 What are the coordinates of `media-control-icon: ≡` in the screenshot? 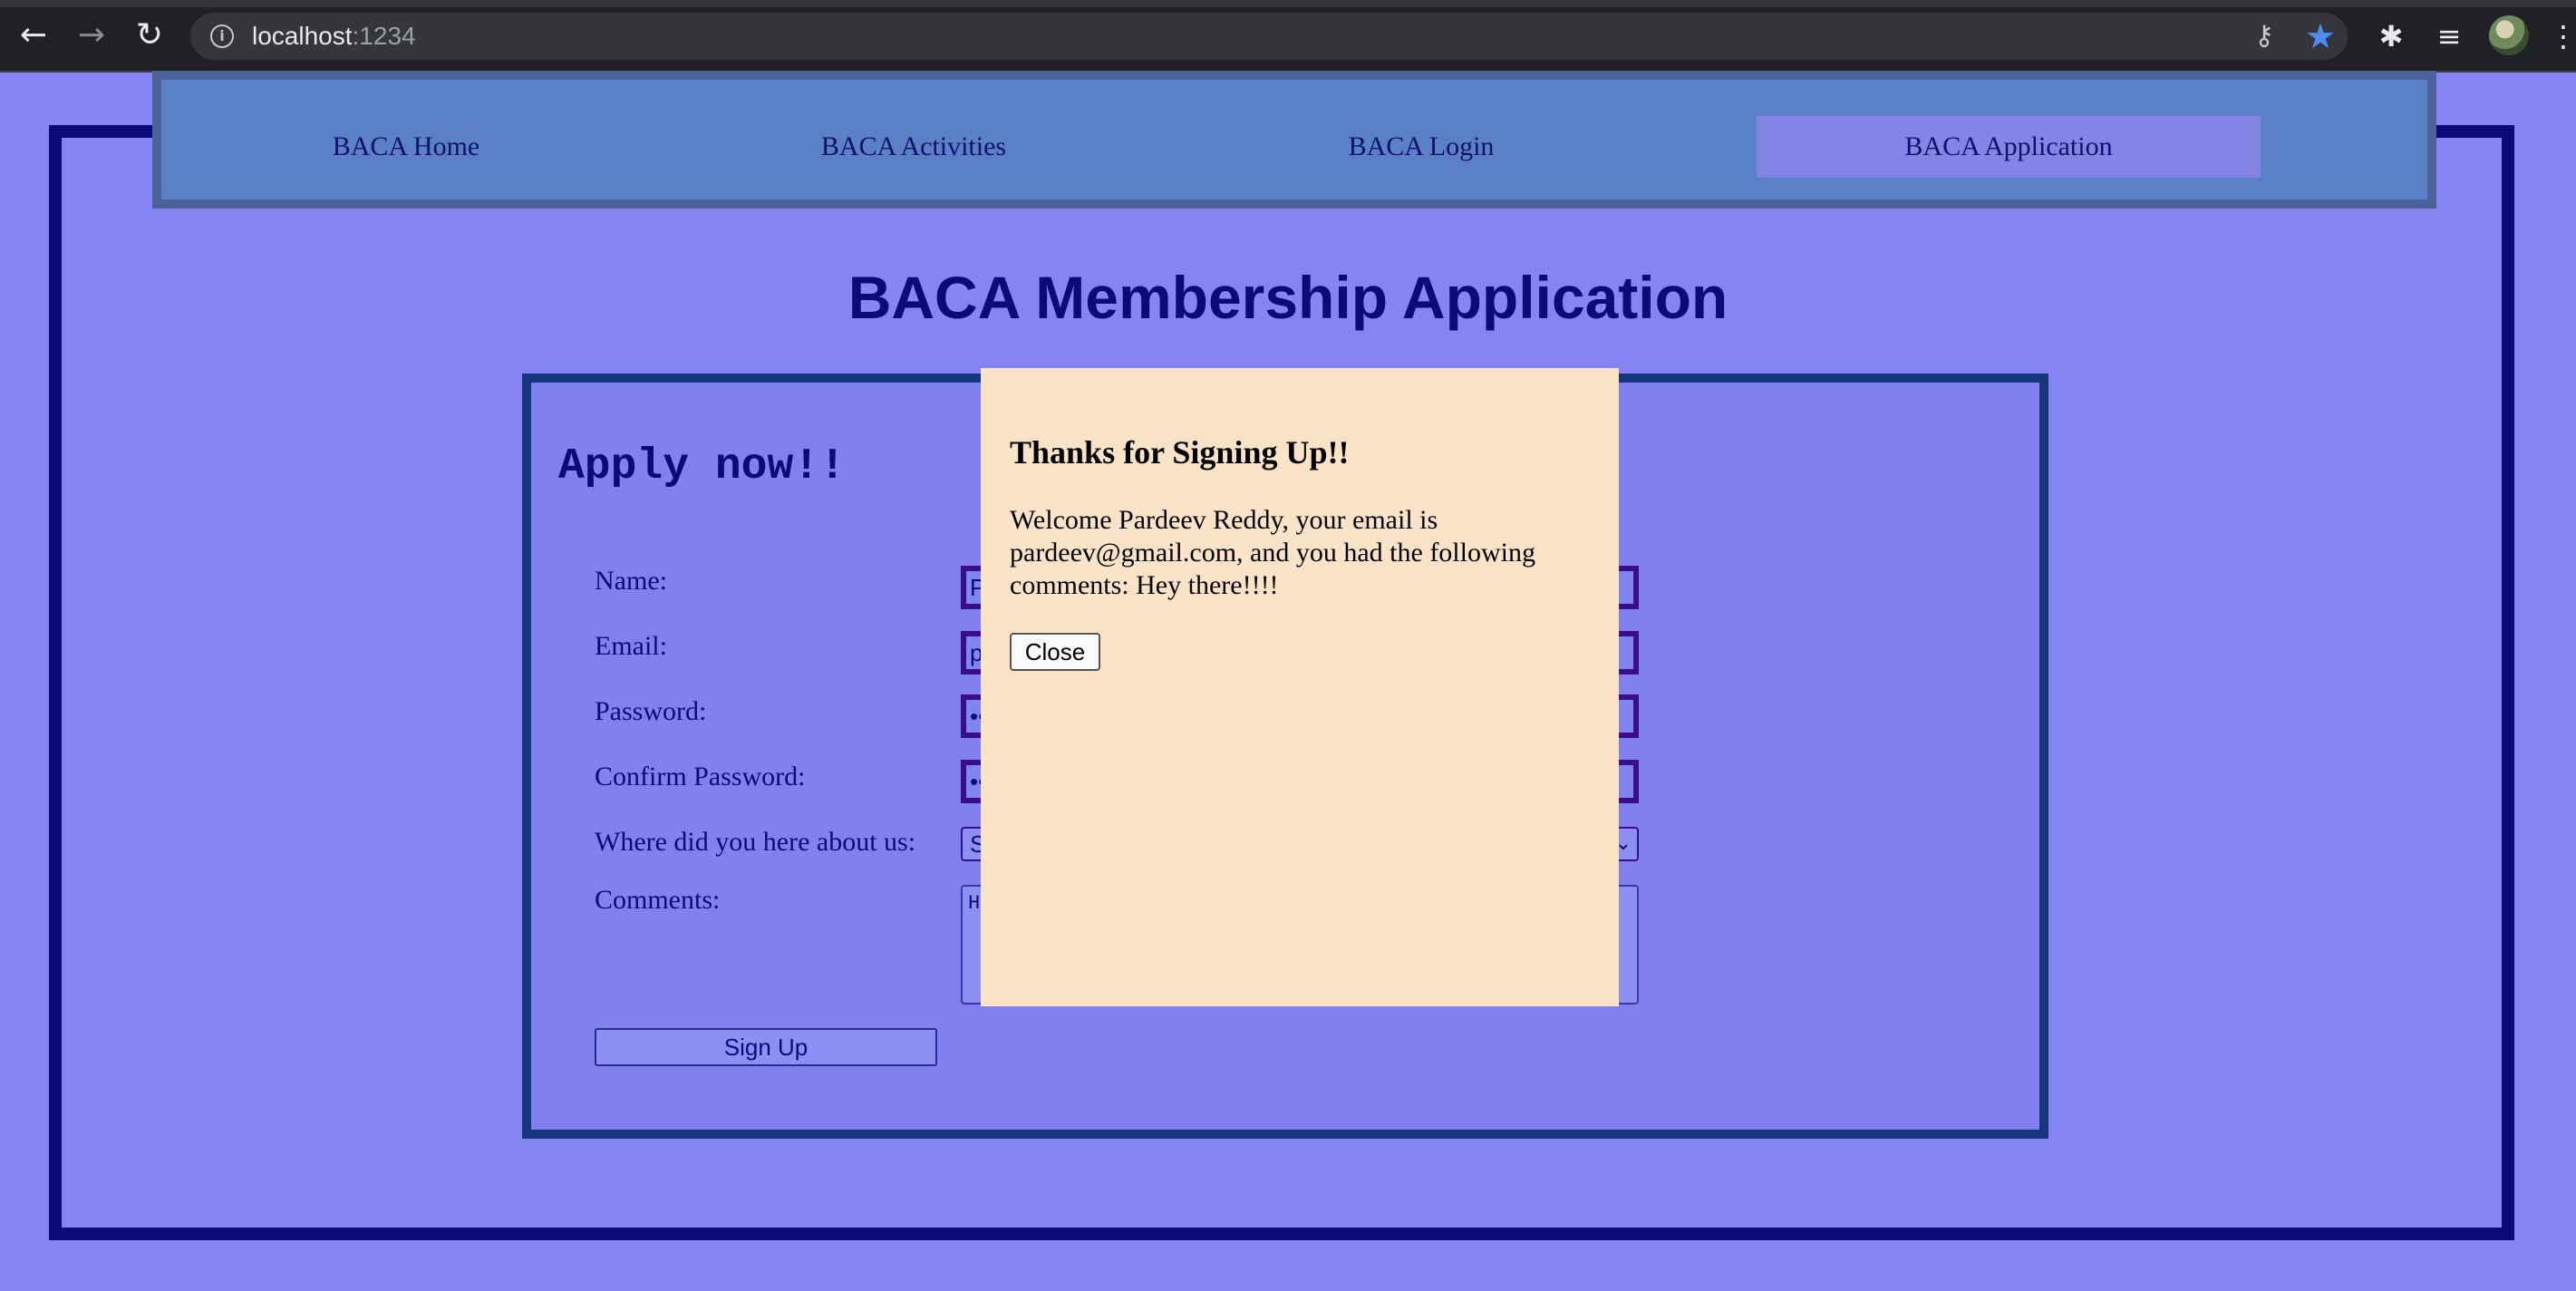 It's located at (2449, 36).